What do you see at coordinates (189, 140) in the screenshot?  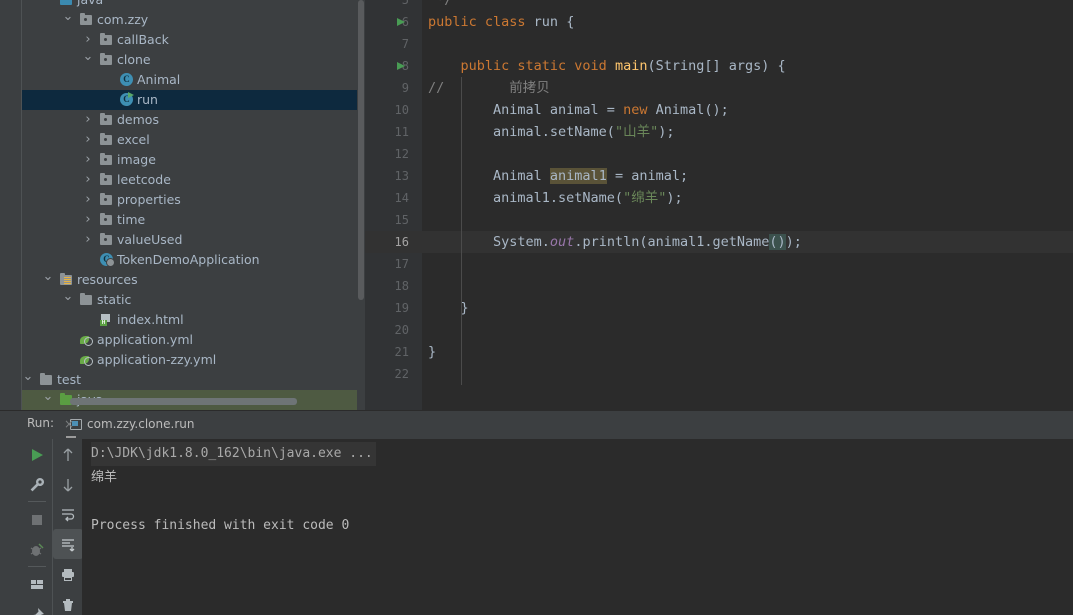 I see `tree-node-excel: excel` at bounding box center [189, 140].